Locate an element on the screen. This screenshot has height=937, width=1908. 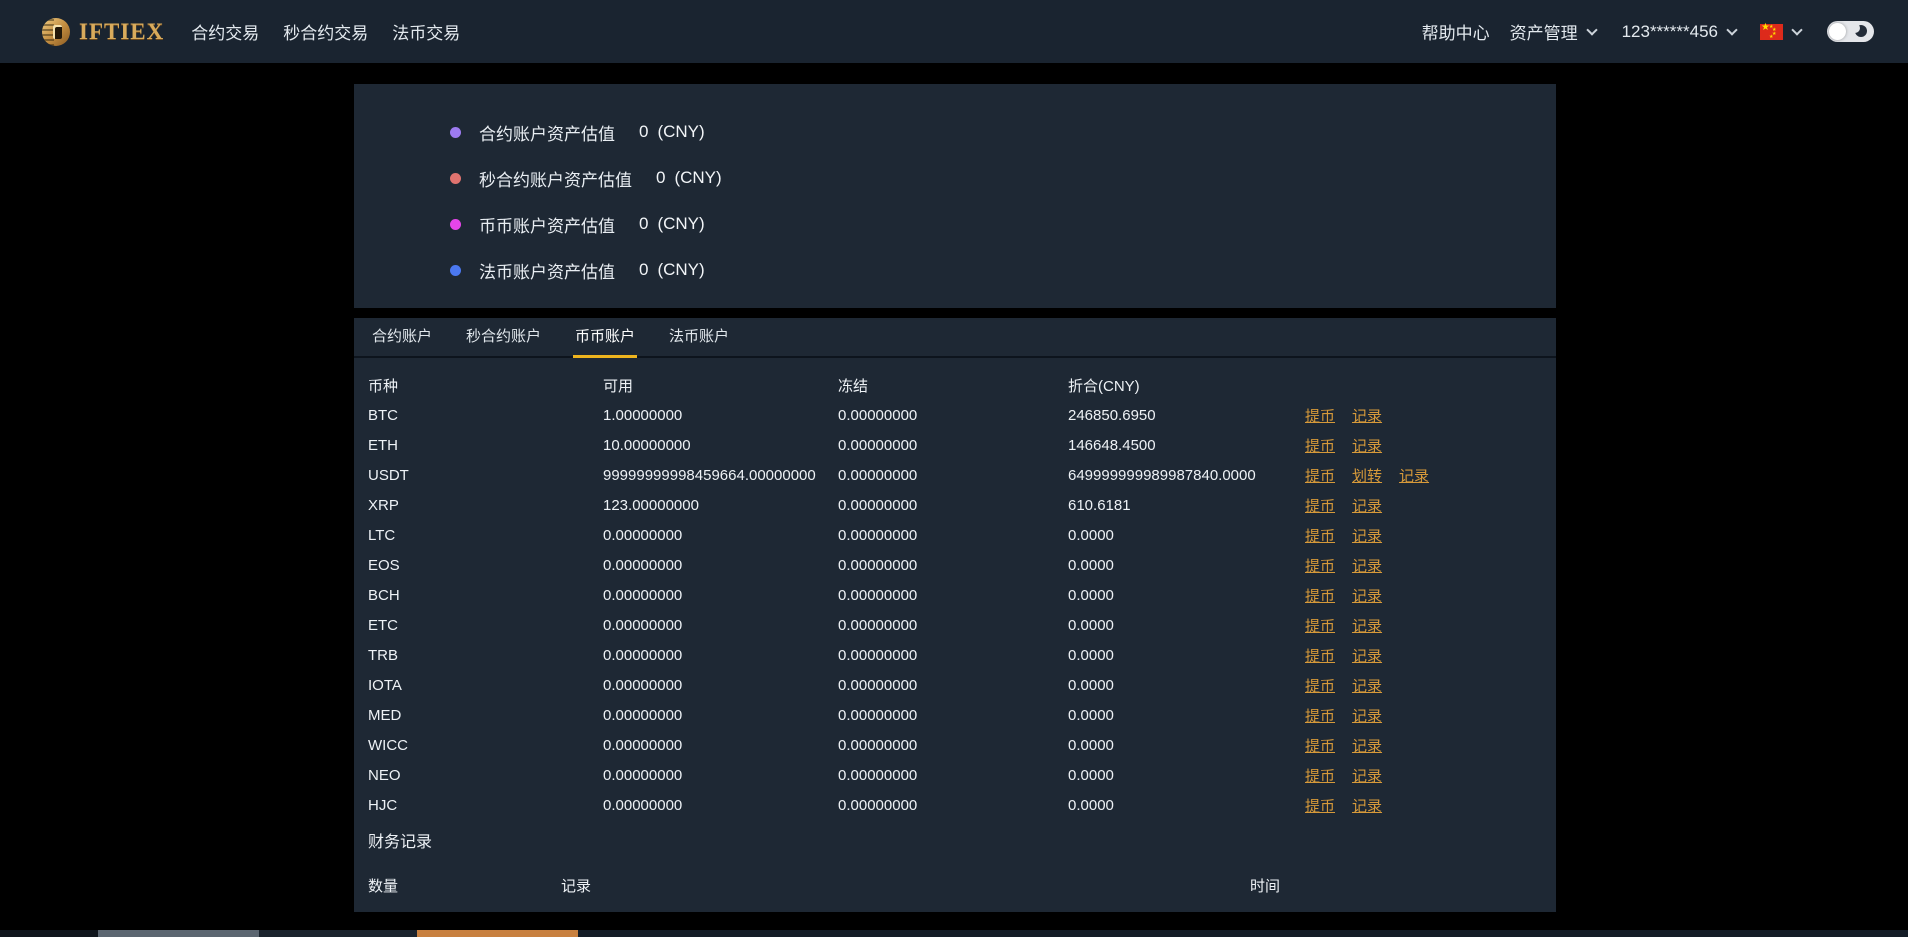
coin-name: ETC is located at coordinates (383, 625).